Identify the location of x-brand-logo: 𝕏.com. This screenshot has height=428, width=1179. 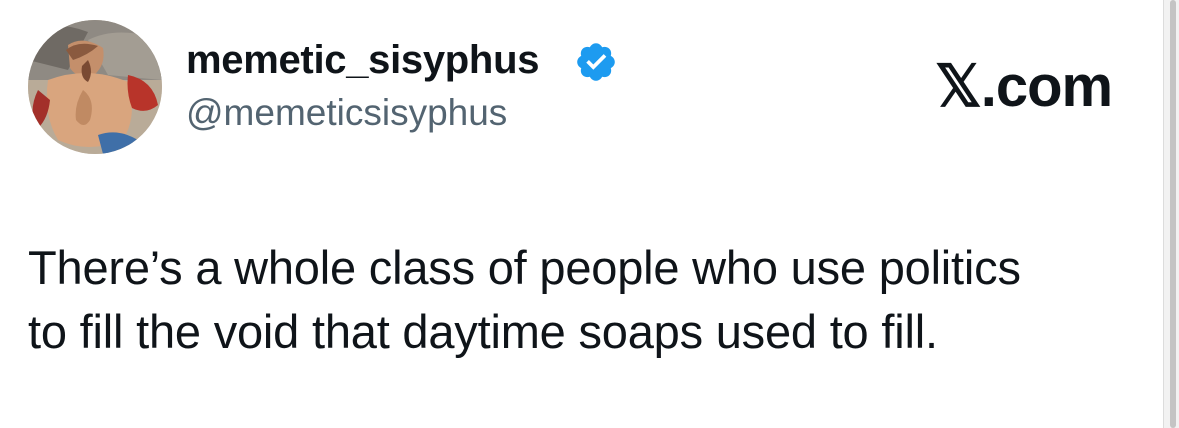
(1024, 86).